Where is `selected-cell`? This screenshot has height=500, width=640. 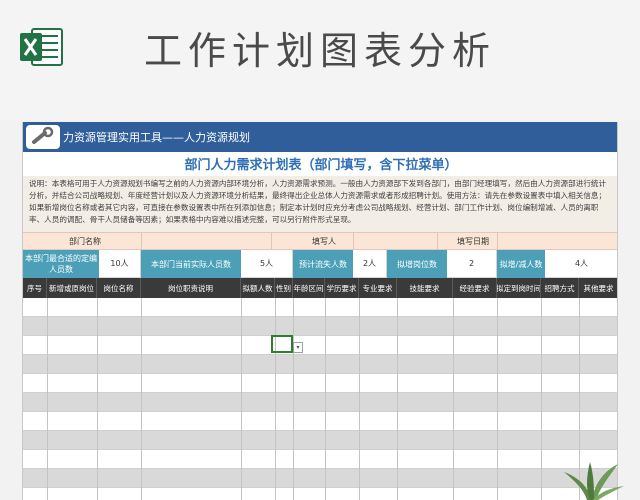 selected-cell is located at coordinates (282, 344).